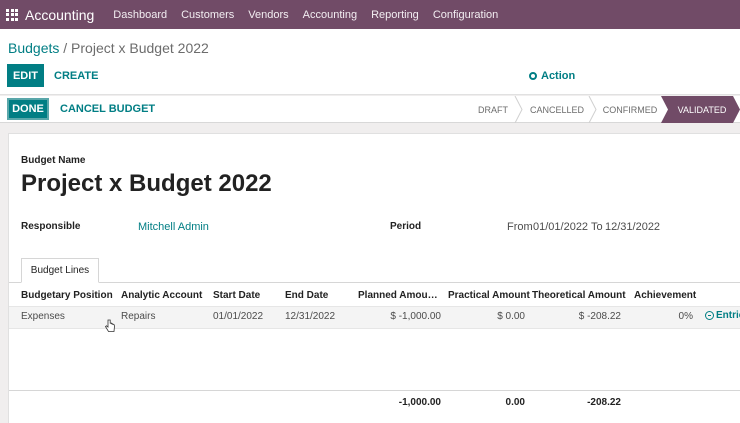 The image size is (740, 423). I want to click on cancel-budget-button: CANCEL BUDGET, so click(107, 109).